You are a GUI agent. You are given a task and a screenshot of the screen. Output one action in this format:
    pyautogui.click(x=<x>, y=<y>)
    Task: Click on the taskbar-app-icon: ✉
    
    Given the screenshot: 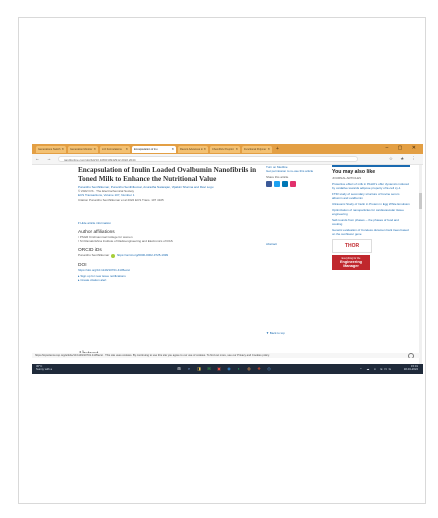 What is the action you would take?
    pyautogui.click(x=209, y=369)
    